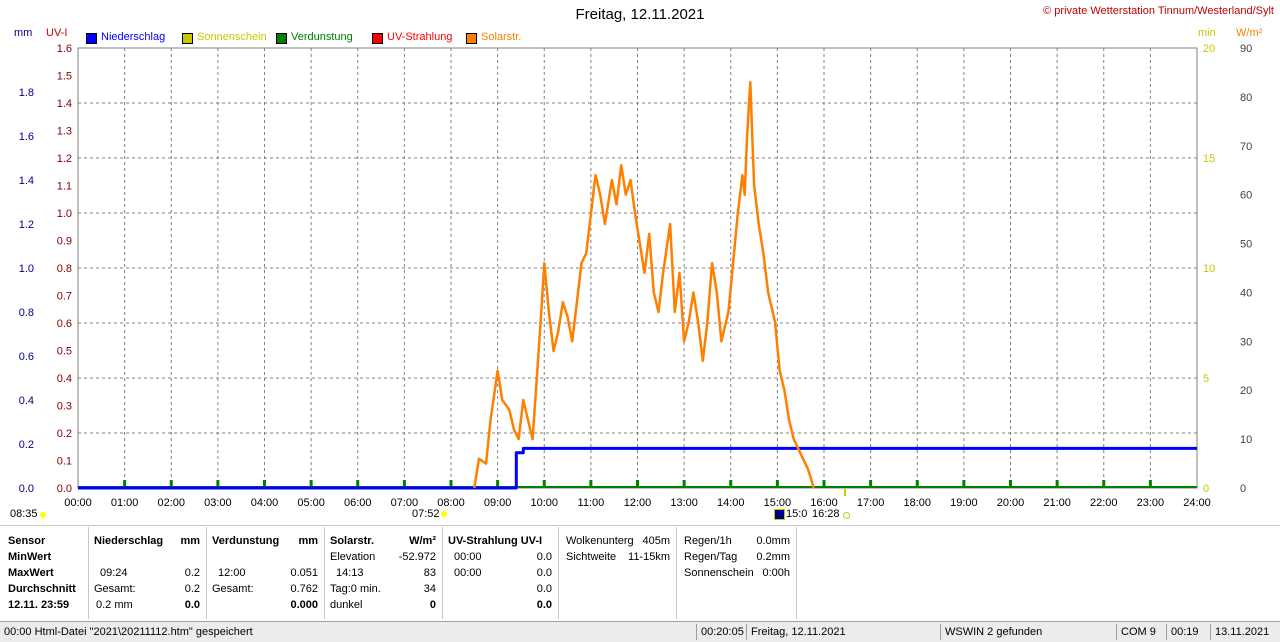 The width and height of the screenshot is (1280, 642). What do you see at coordinates (1209, 49) in the screenshot?
I see `min-tick-label: 20` at bounding box center [1209, 49].